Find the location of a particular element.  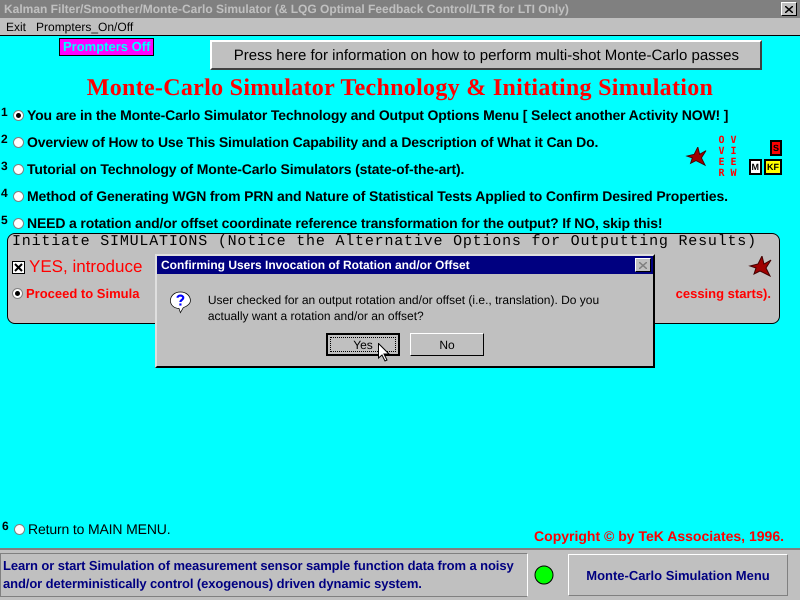

option-label: Method of Generating WGN from PRN and Nature of Statistical Tests Applied to Confirm Desired Properties. is located at coordinates (377, 196).